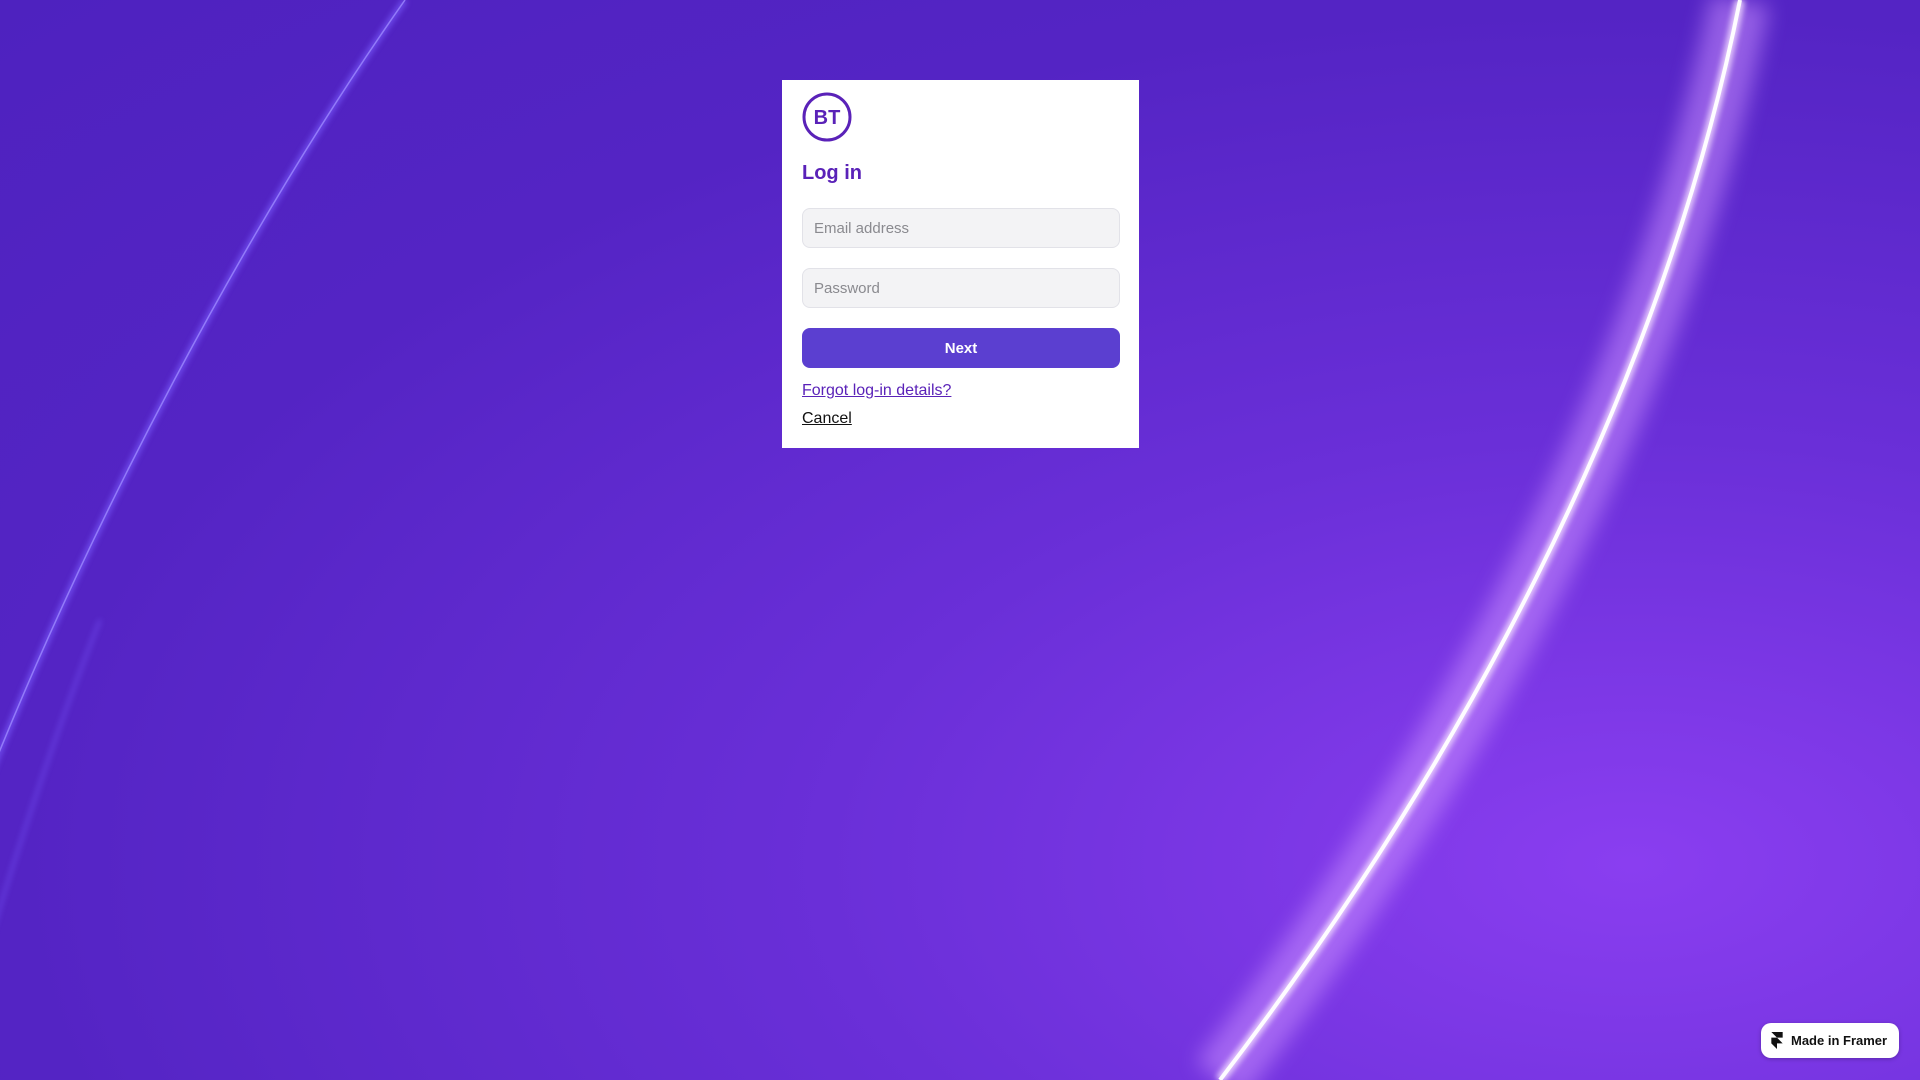  What do you see at coordinates (832, 173) in the screenshot?
I see `page-title: Log in` at bounding box center [832, 173].